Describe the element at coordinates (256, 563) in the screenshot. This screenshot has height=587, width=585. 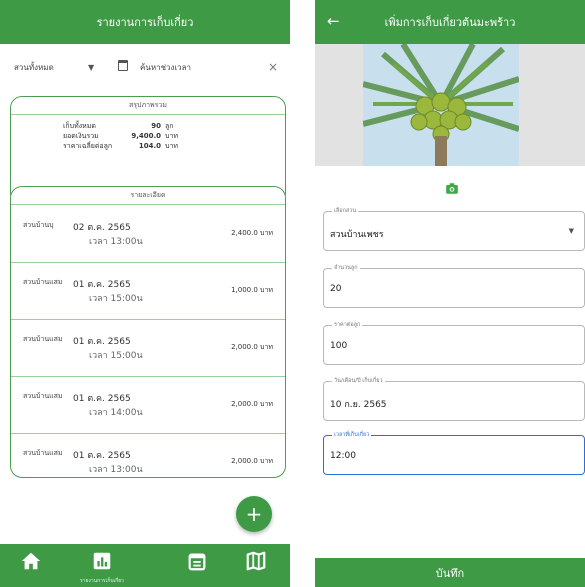
I see `map-icon` at that location.